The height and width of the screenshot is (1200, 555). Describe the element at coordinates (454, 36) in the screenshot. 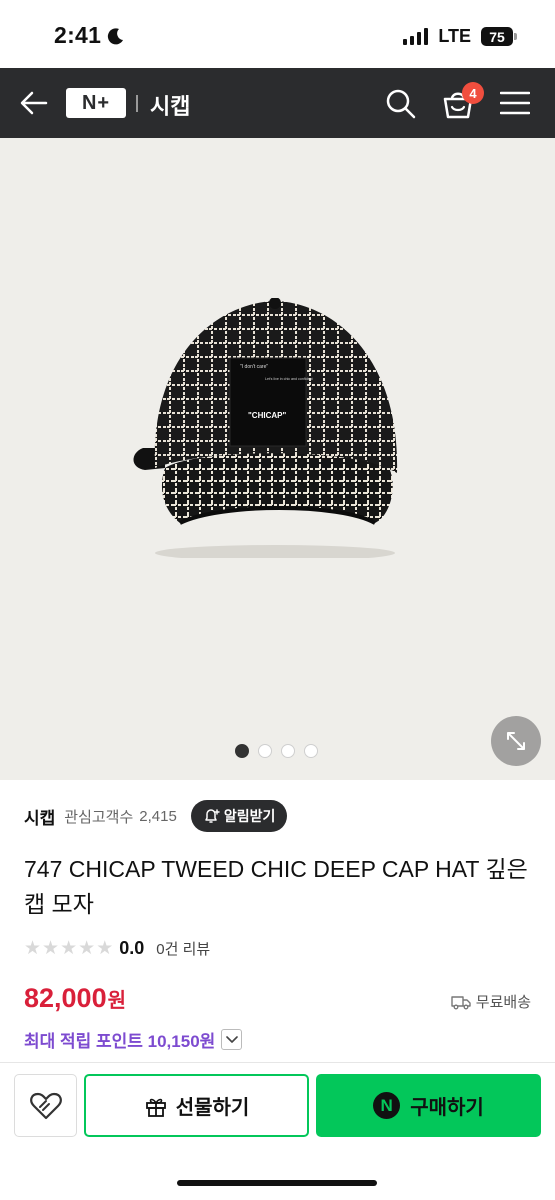

I see `network-label: LTE` at that location.